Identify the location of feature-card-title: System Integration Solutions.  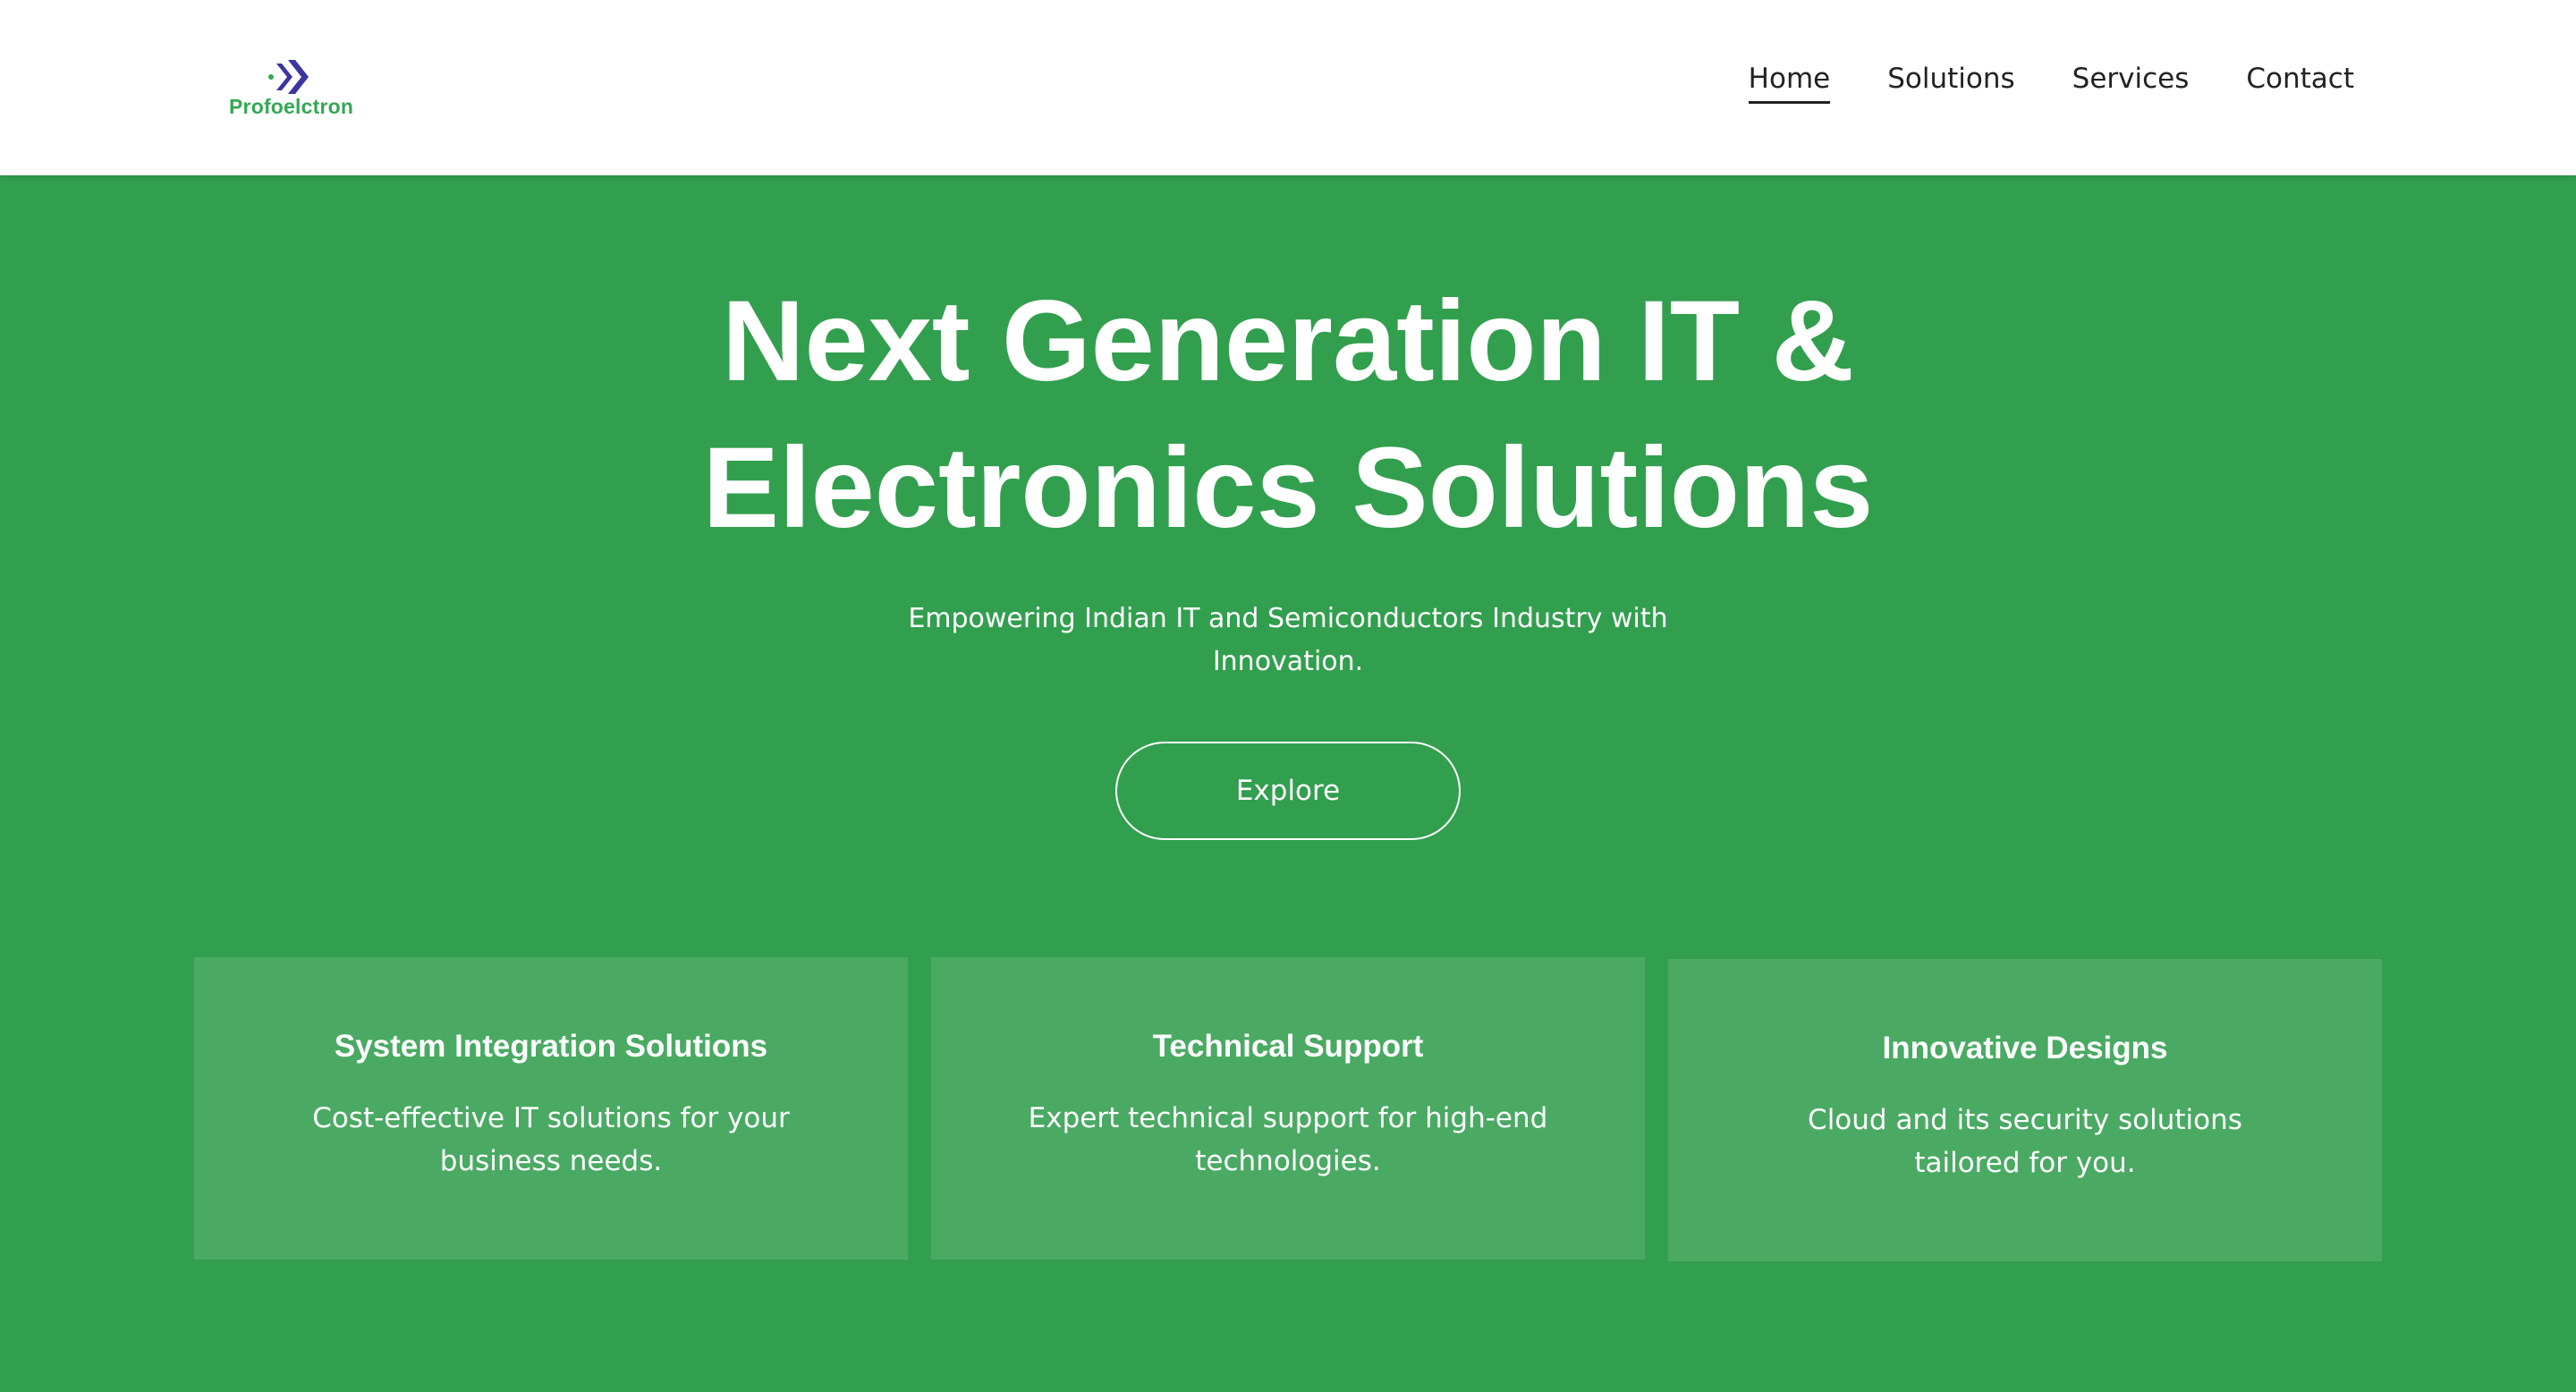
(551, 1046).